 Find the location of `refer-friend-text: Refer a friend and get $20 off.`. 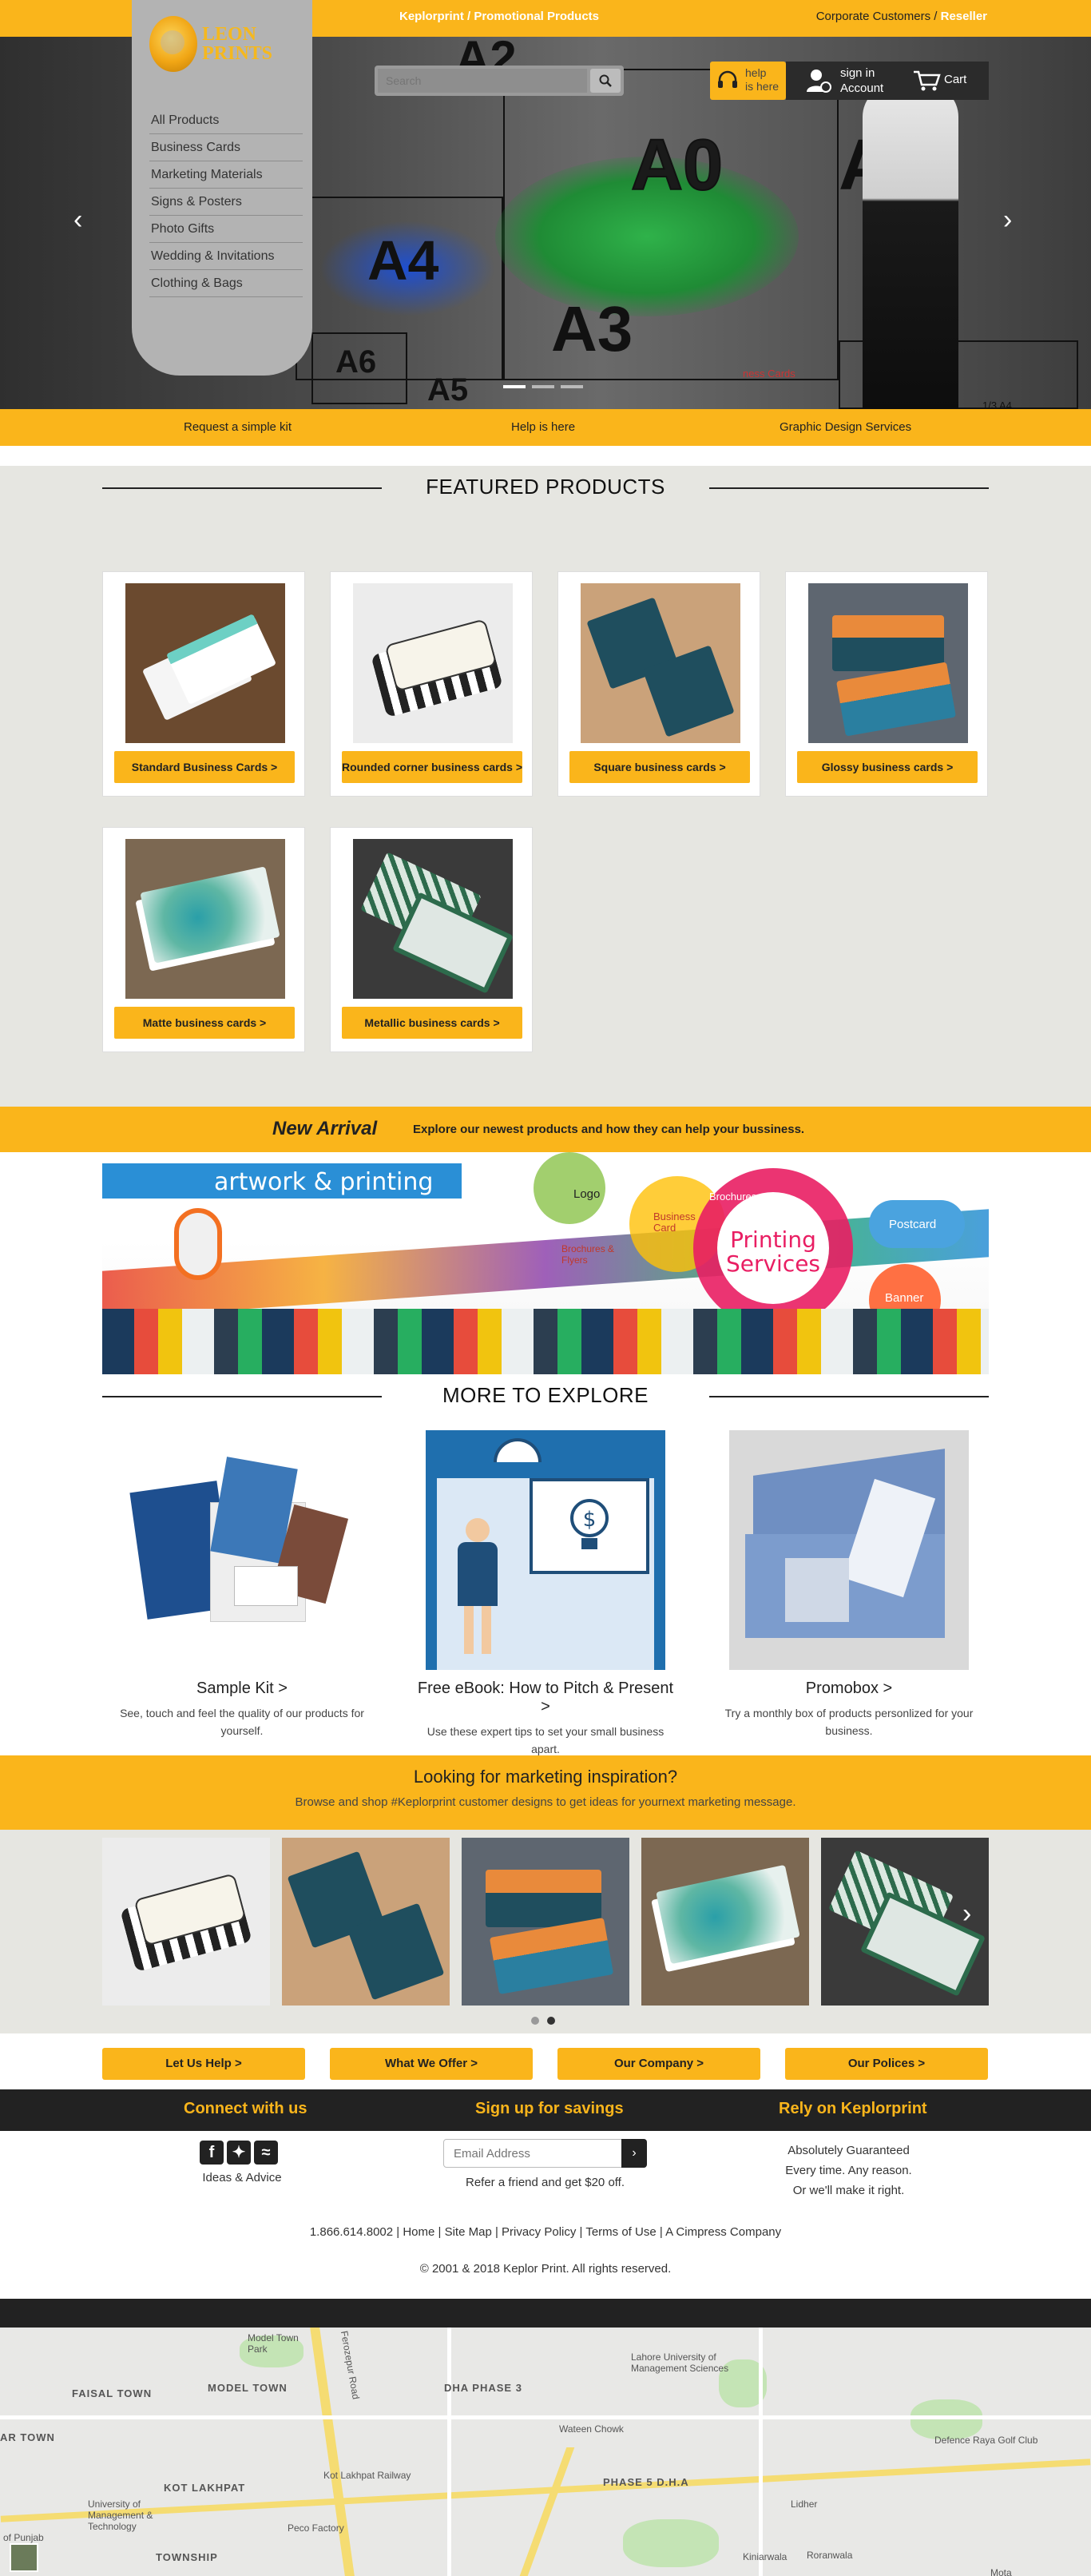

refer-friend-text: Refer a friend and get $20 off. is located at coordinates (545, 2182).